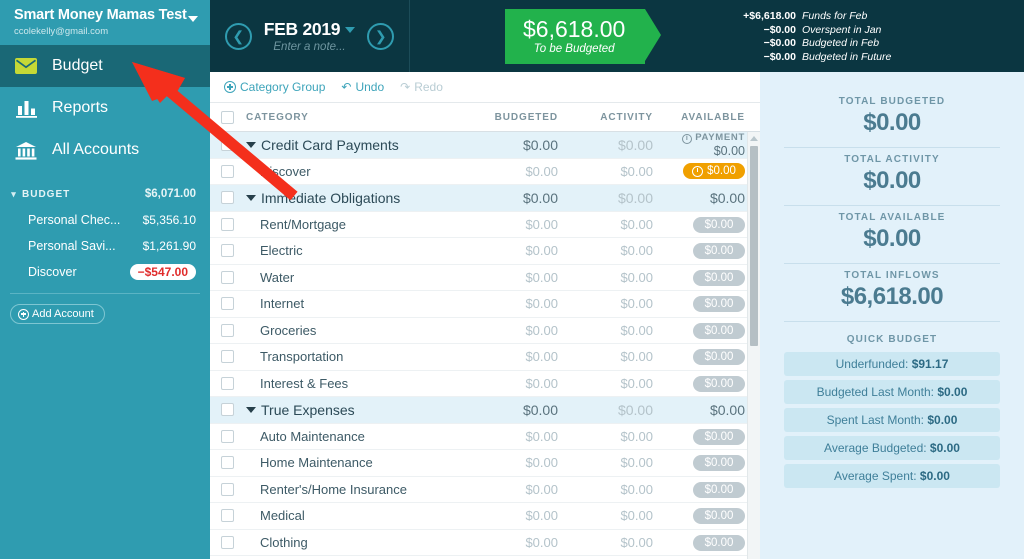 This screenshot has height=559, width=1024. Describe the element at coordinates (14, 194) in the screenshot. I see `chevron-down-small-icon: ▾` at that location.